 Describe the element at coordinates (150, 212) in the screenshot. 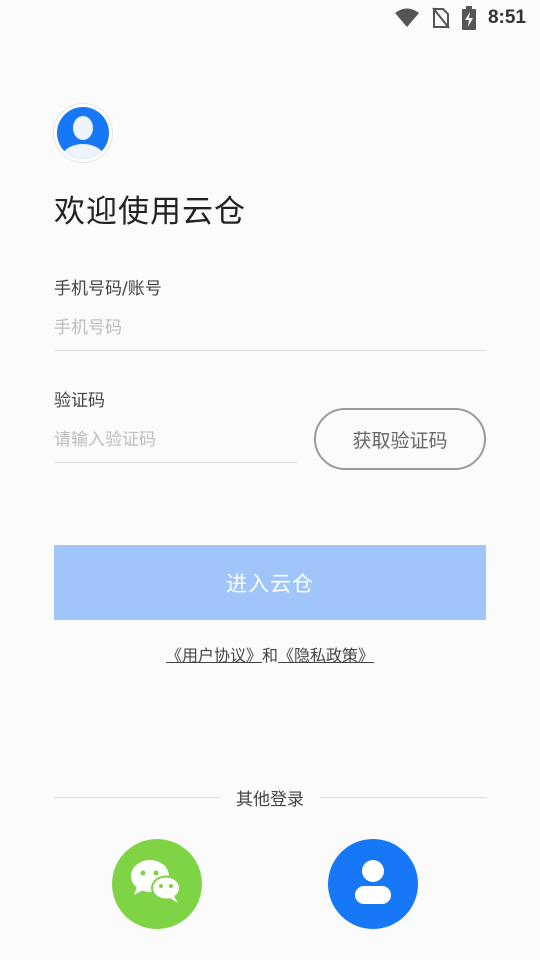

I see `page-title: 欢迎使用云仓` at that location.